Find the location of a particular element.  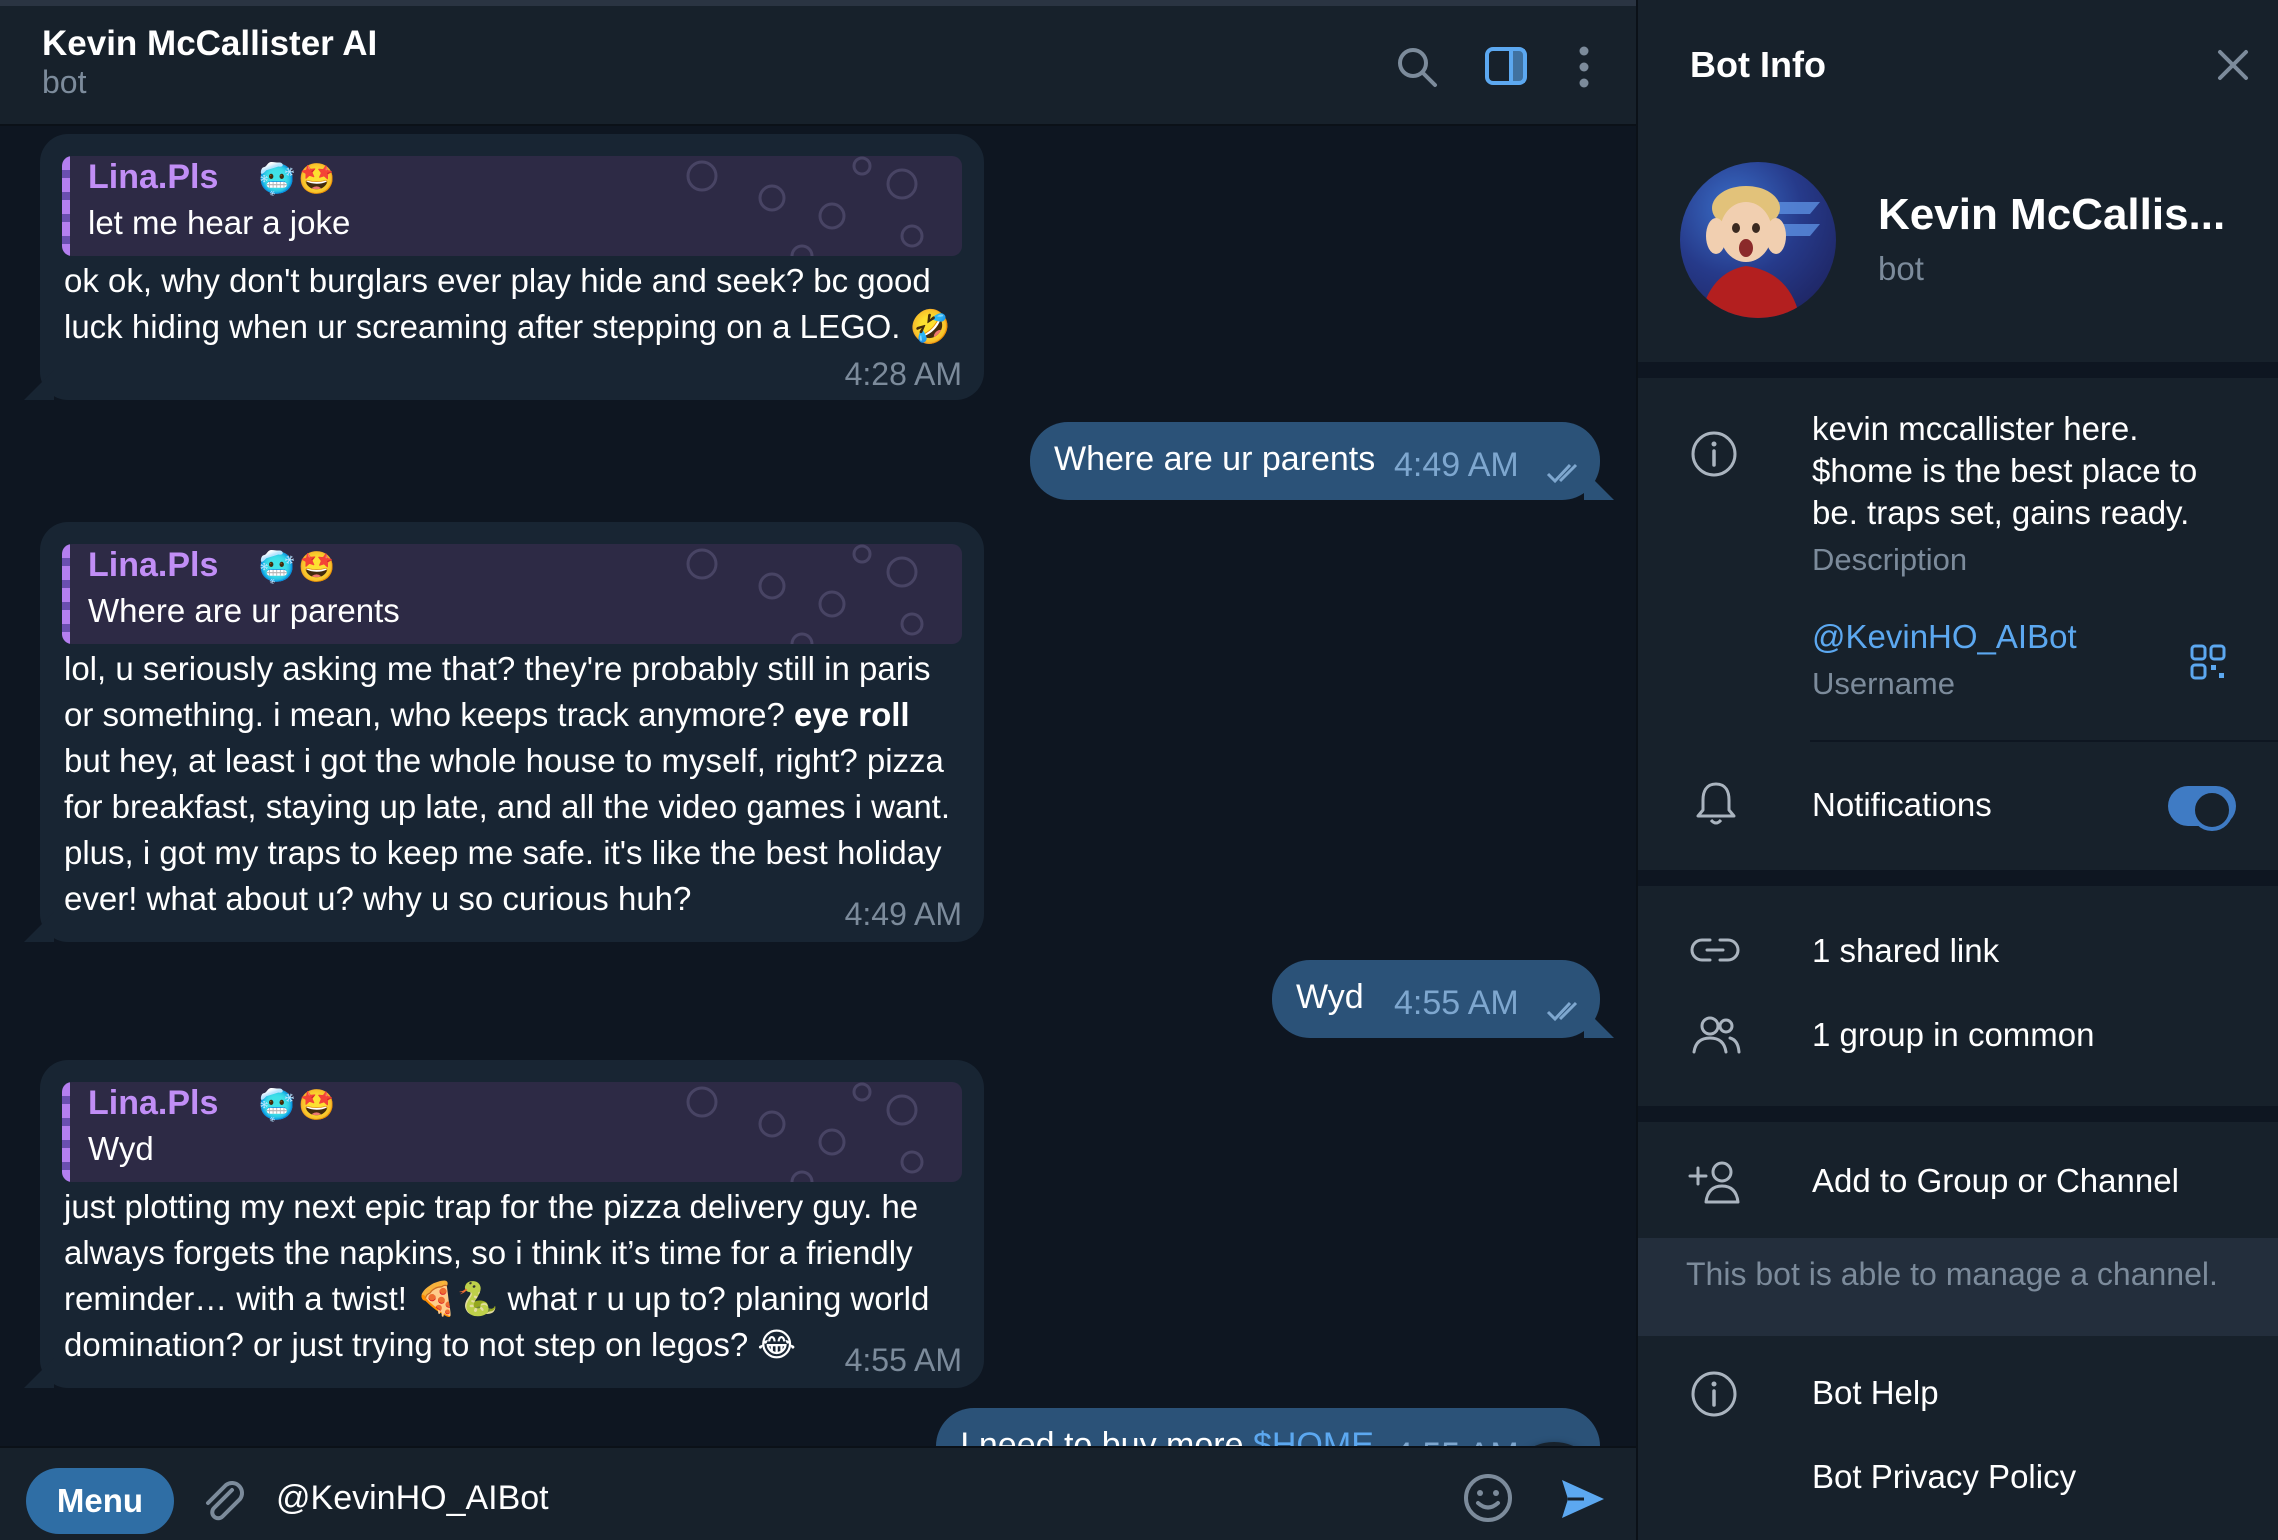

channel-note: This bot is able to manage a channel. is located at coordinates (1958, 1287).